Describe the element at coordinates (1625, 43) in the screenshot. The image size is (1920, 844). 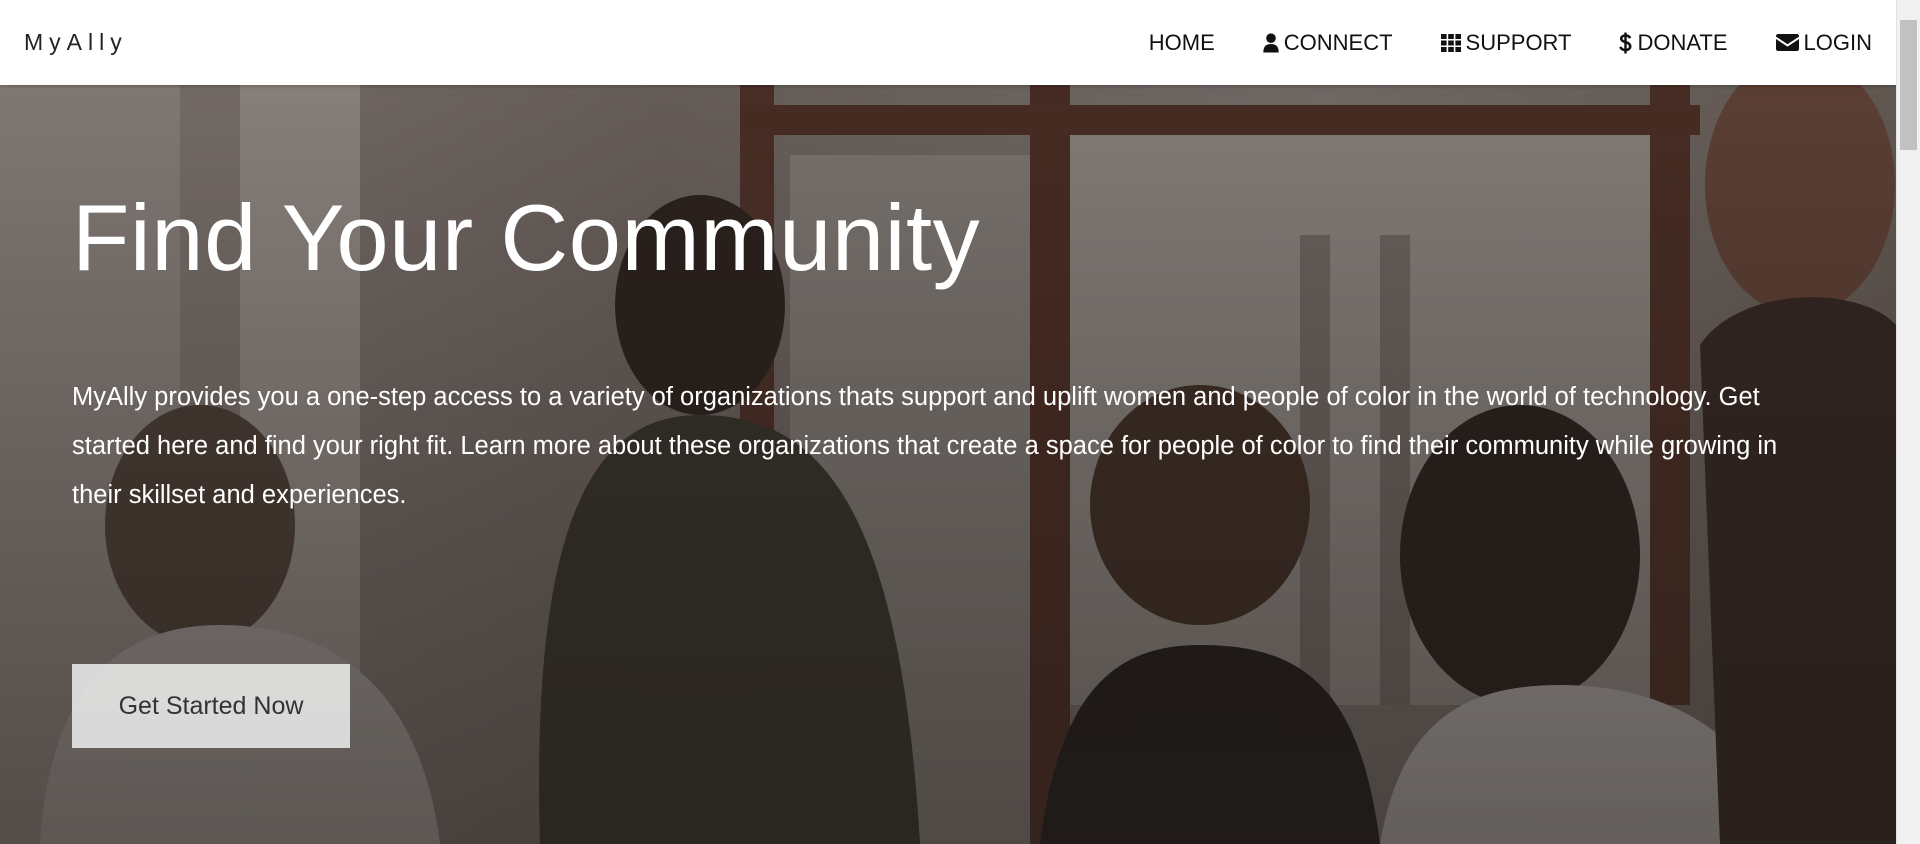
I see `dollar-icon` at that location.